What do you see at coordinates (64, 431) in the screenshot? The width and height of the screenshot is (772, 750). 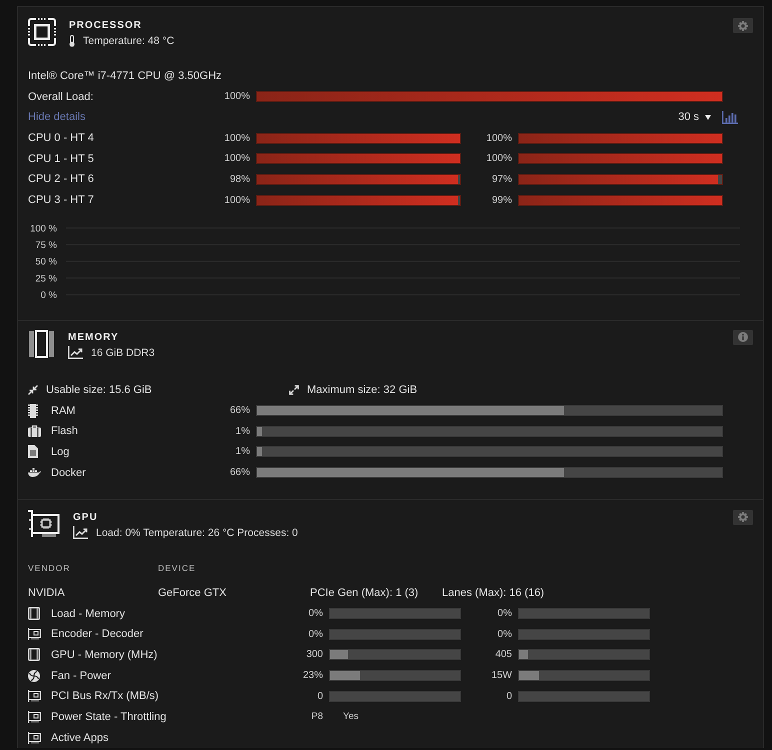 I see `memory-item-label: Flash` at bounding box center [64, 431].